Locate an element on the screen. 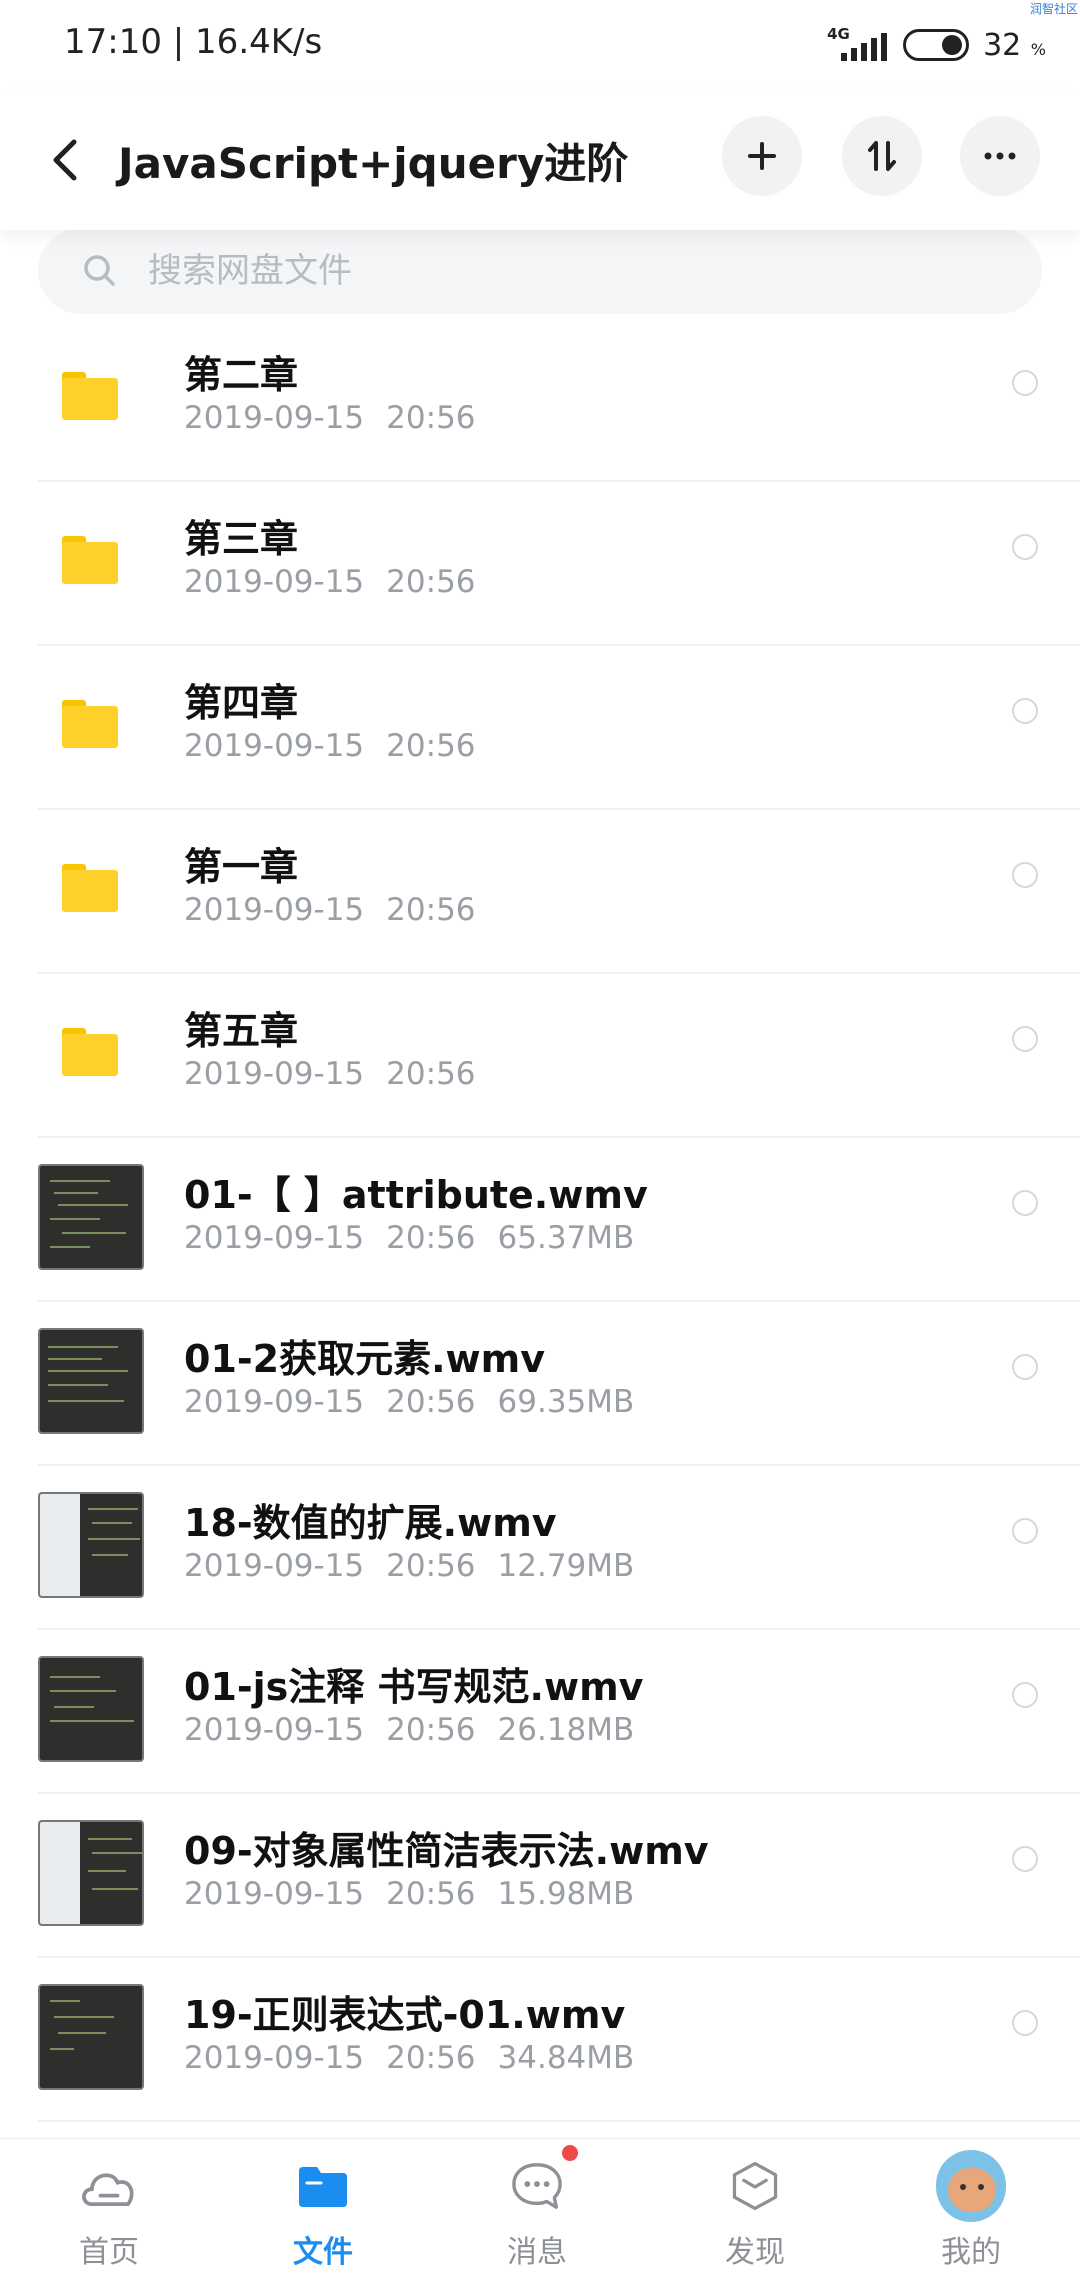  avatar-icon is located at coordinates (971, 2186).